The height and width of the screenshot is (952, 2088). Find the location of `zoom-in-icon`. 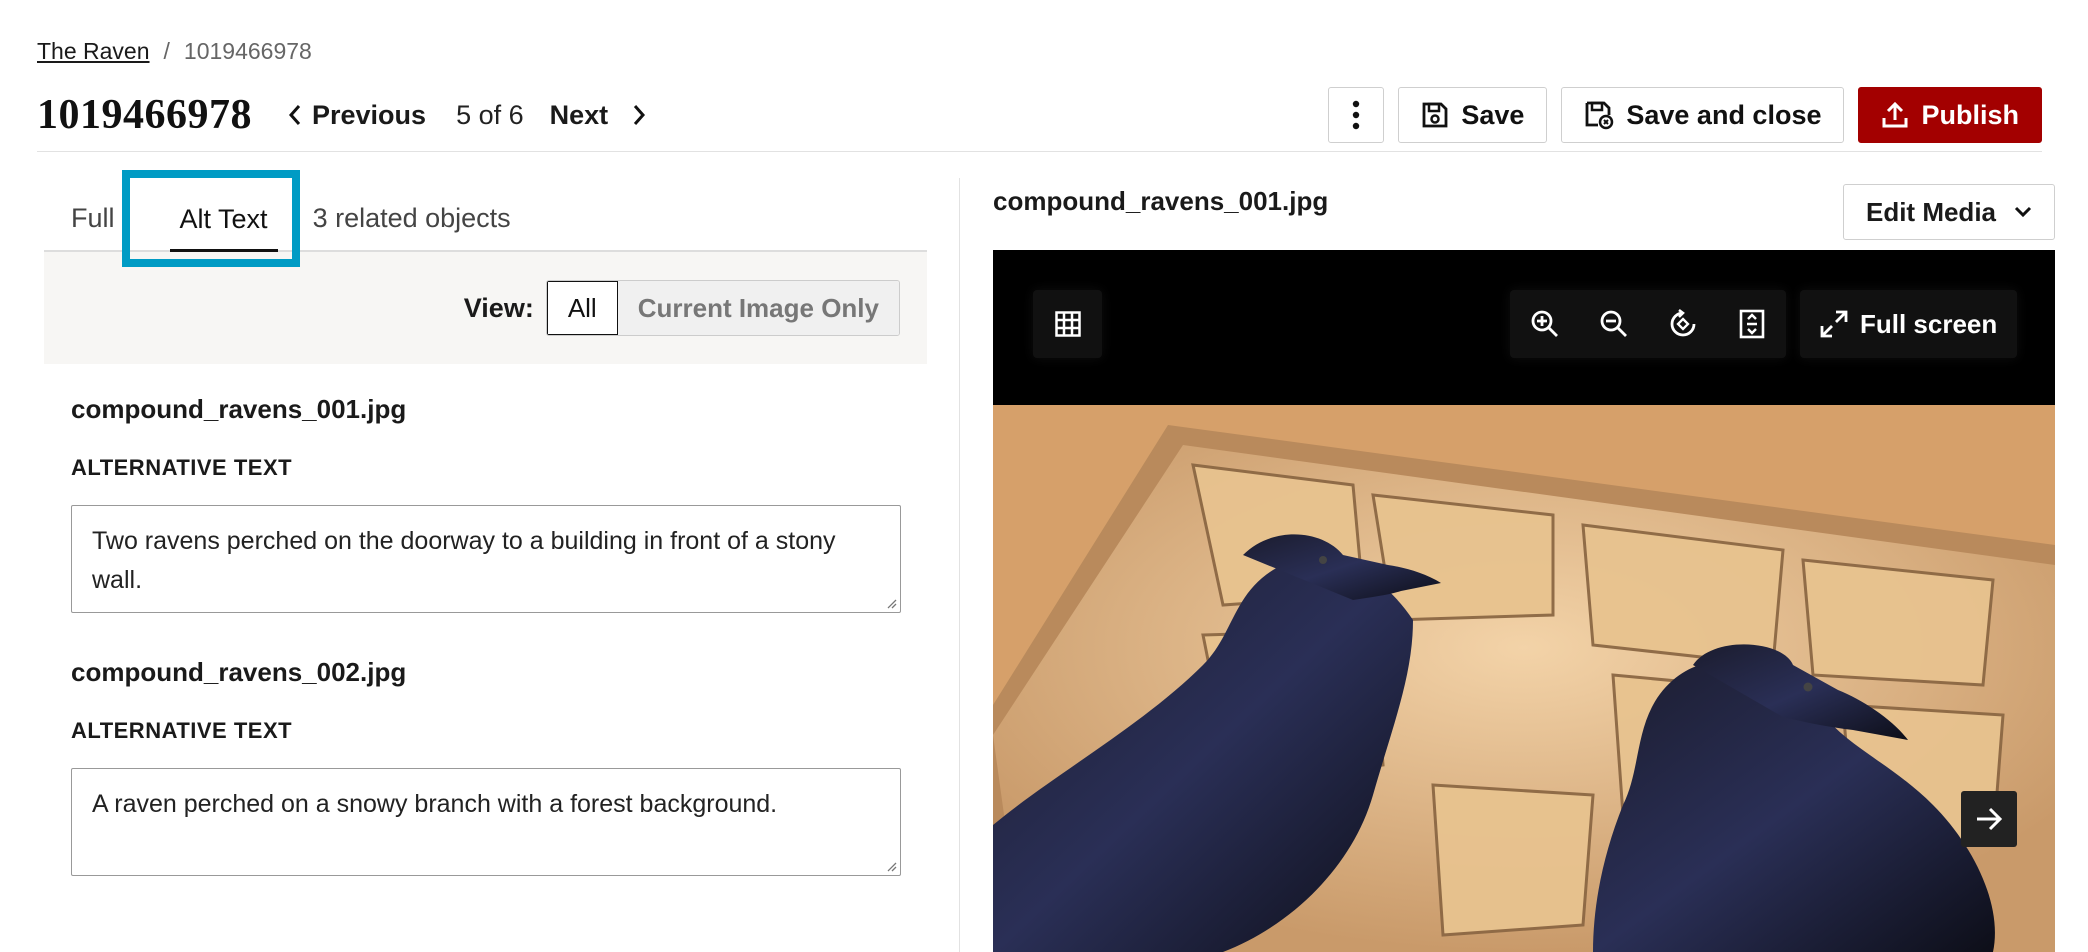

zoom-in-icon is located at coordinates (1544, 323).